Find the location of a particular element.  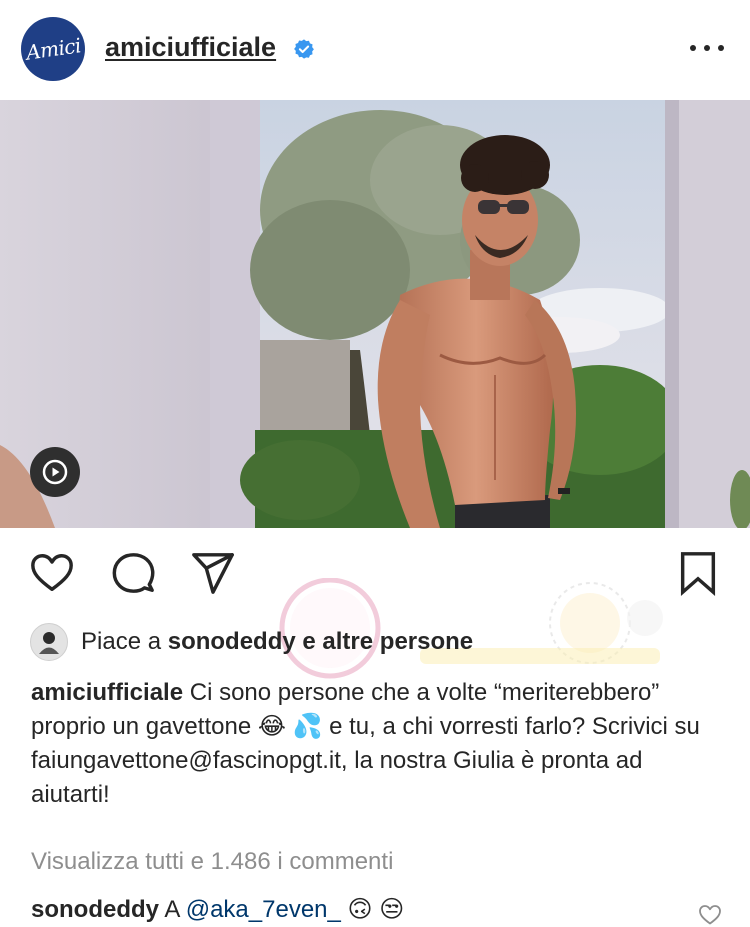

likes-prefix: Piace a is located at coordinates (124, 641).